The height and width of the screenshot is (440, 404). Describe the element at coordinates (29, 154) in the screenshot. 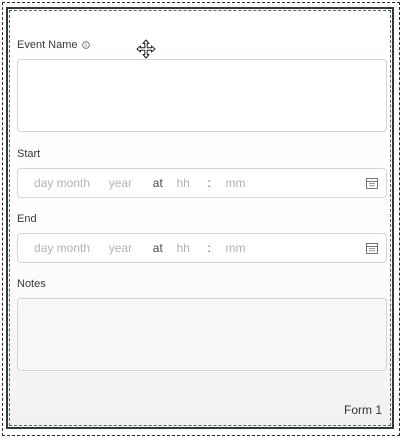

I see `start-label: Start` at that location.